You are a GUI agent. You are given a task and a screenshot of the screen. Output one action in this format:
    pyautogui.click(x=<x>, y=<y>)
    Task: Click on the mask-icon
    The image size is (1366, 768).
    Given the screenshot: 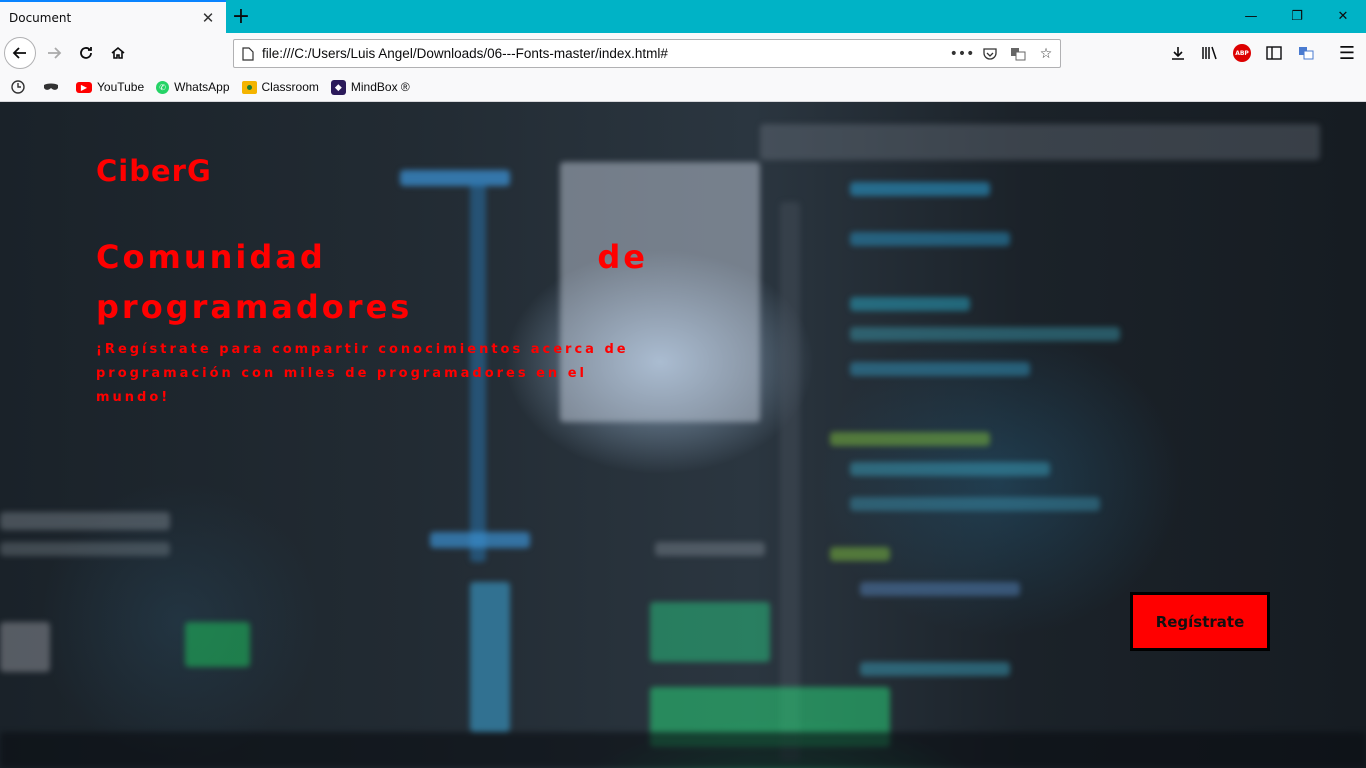 What is the action you would take?
    pyautogui.click(x=51, y=87)
    